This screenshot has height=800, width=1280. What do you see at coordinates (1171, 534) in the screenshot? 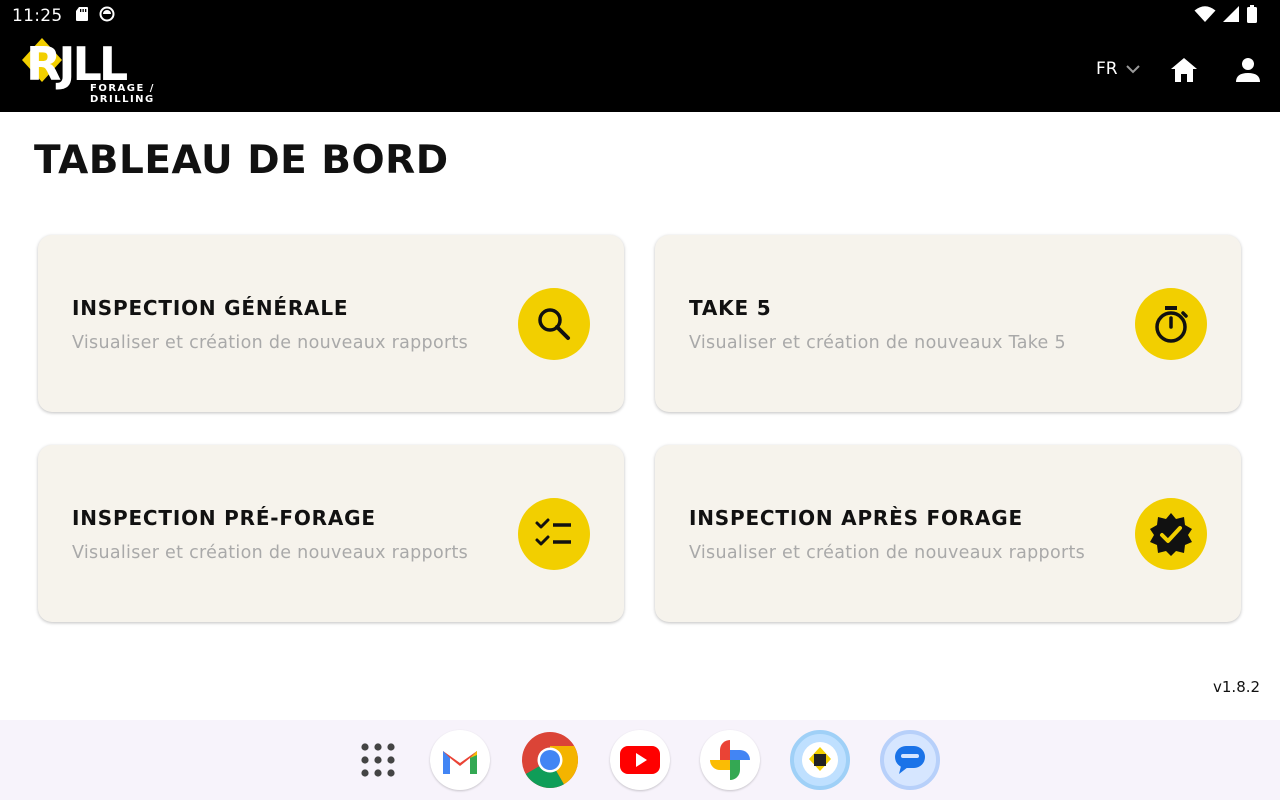
I see `verified-badge-icon` at bounding box center [1171, 534].